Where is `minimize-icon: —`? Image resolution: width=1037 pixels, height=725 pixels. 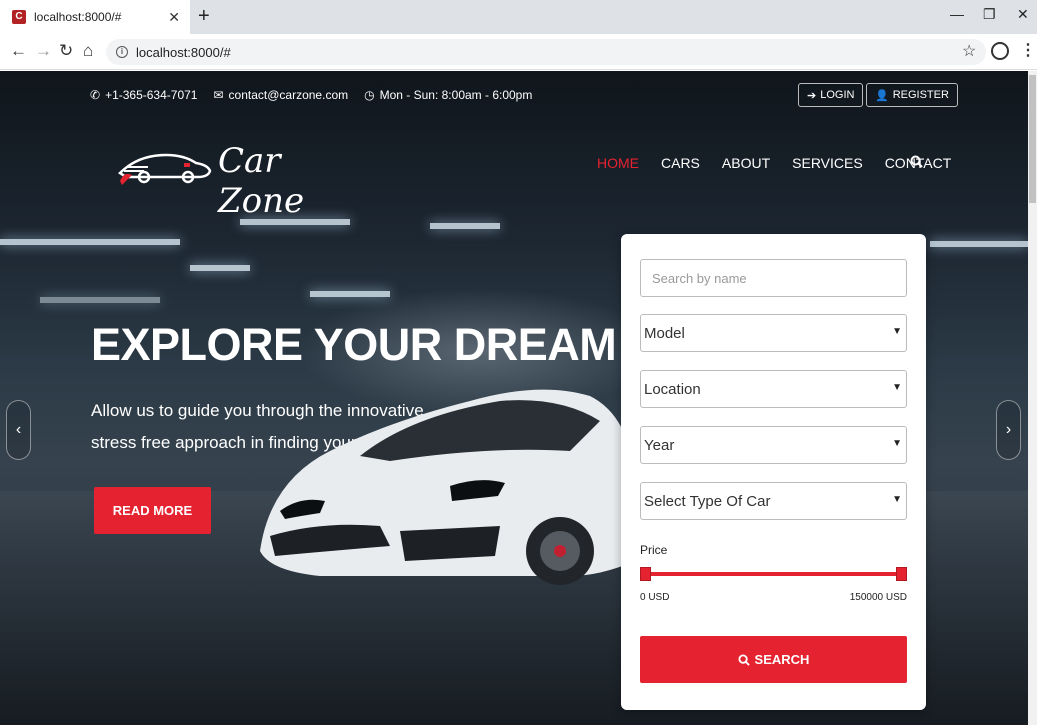
minimize-icon: — is located at coordinates (957, 14).